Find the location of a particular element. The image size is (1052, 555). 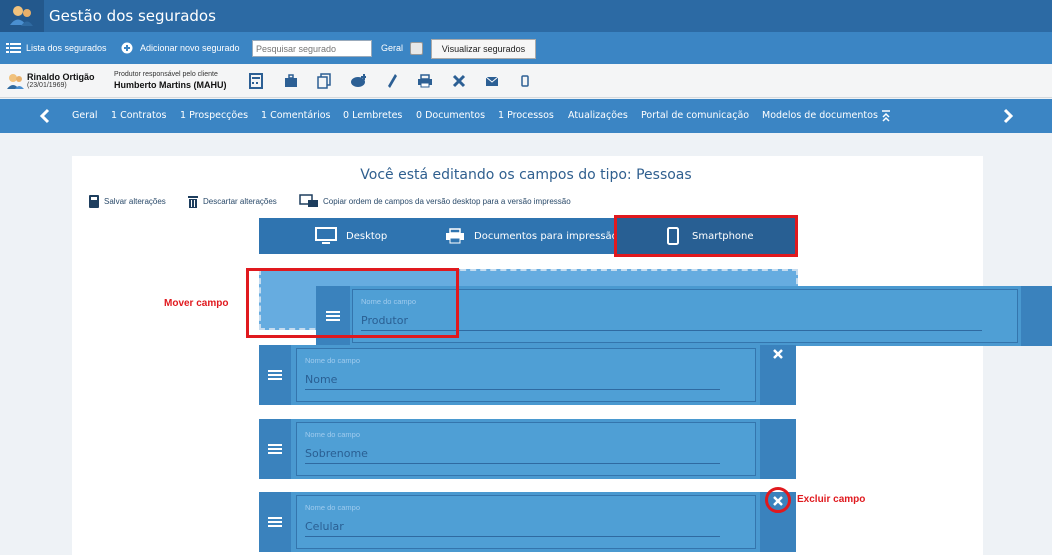

field-value: Nome is located at coordinates (321, 379).